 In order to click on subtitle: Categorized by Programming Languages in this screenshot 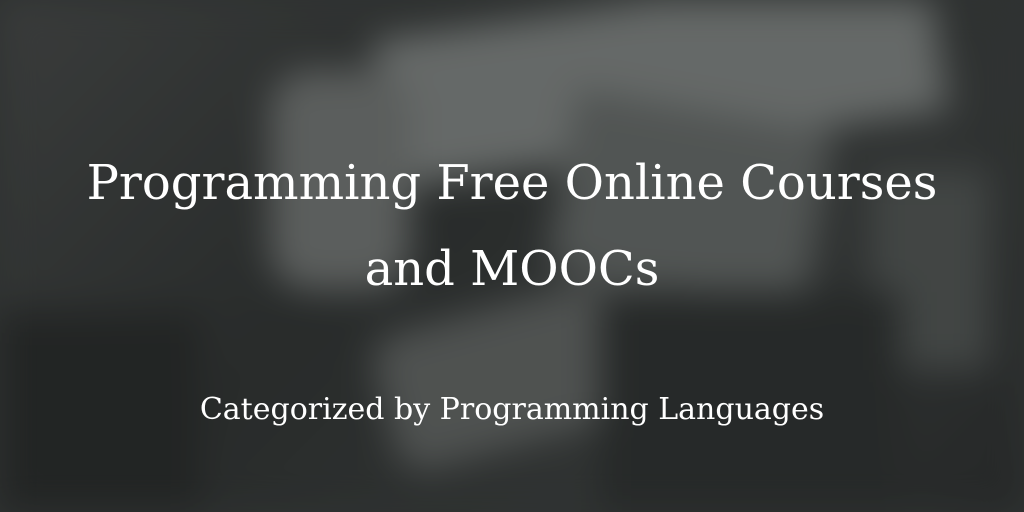, I will do `click(512, 409)`.